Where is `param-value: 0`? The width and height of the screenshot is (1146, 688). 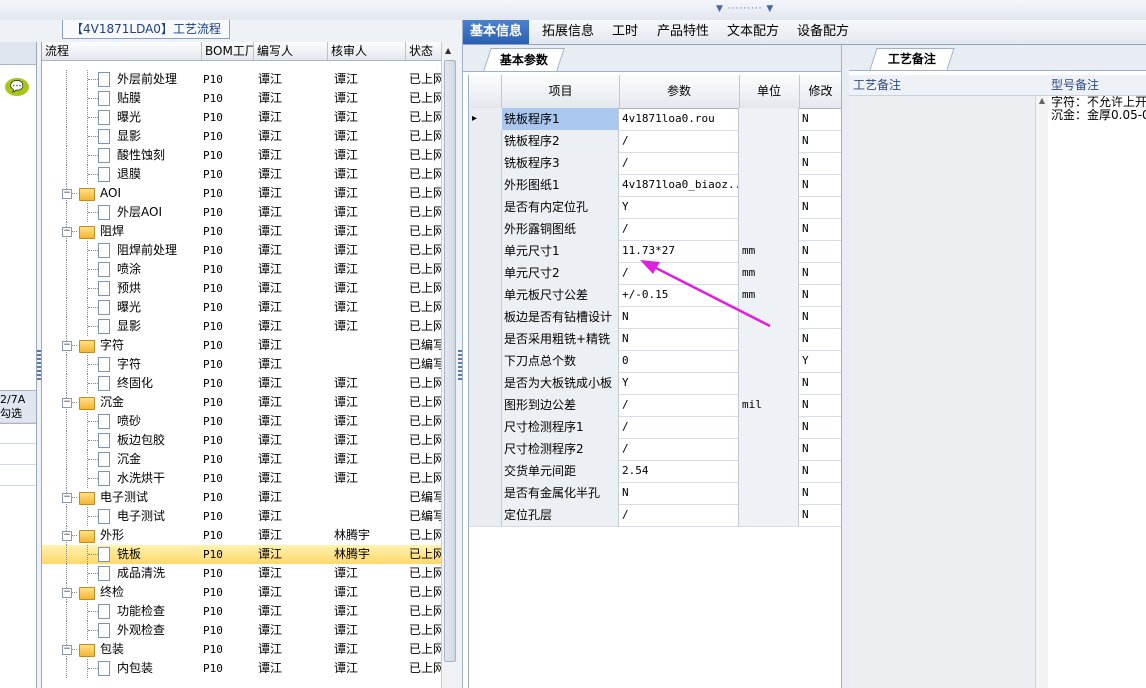
param-value: 0 is located at coordinates (679, 361).